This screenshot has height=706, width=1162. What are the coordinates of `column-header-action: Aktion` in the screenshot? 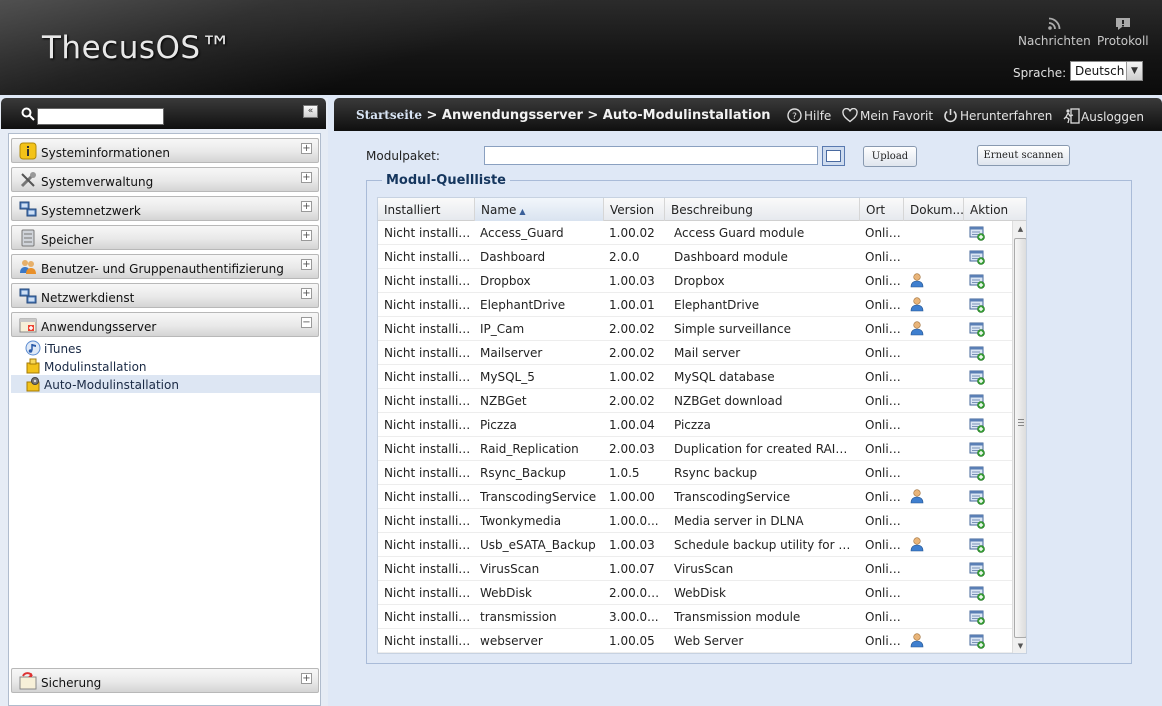 It's located at (995, 209).